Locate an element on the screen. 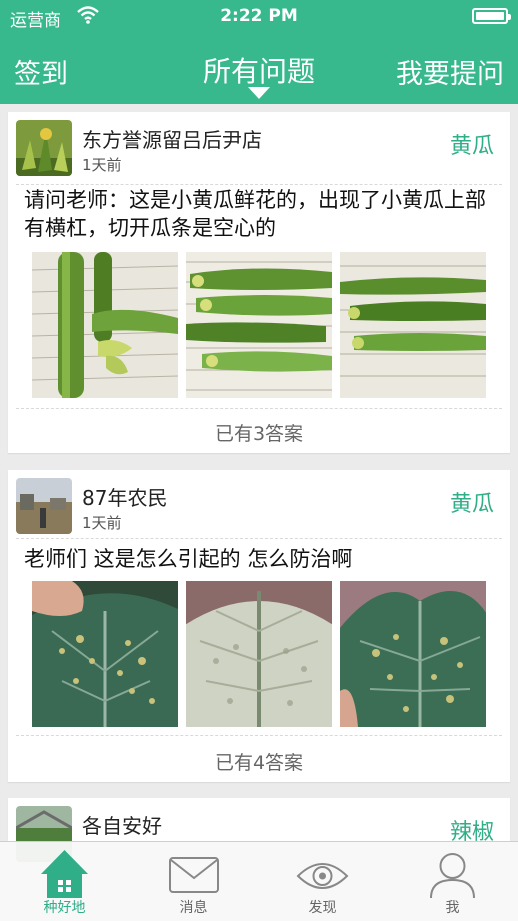 The image size is (518, 921). question-text: 老师们 这是怎么引起的 怎么防治啊 is located at coordinates (263, 559).